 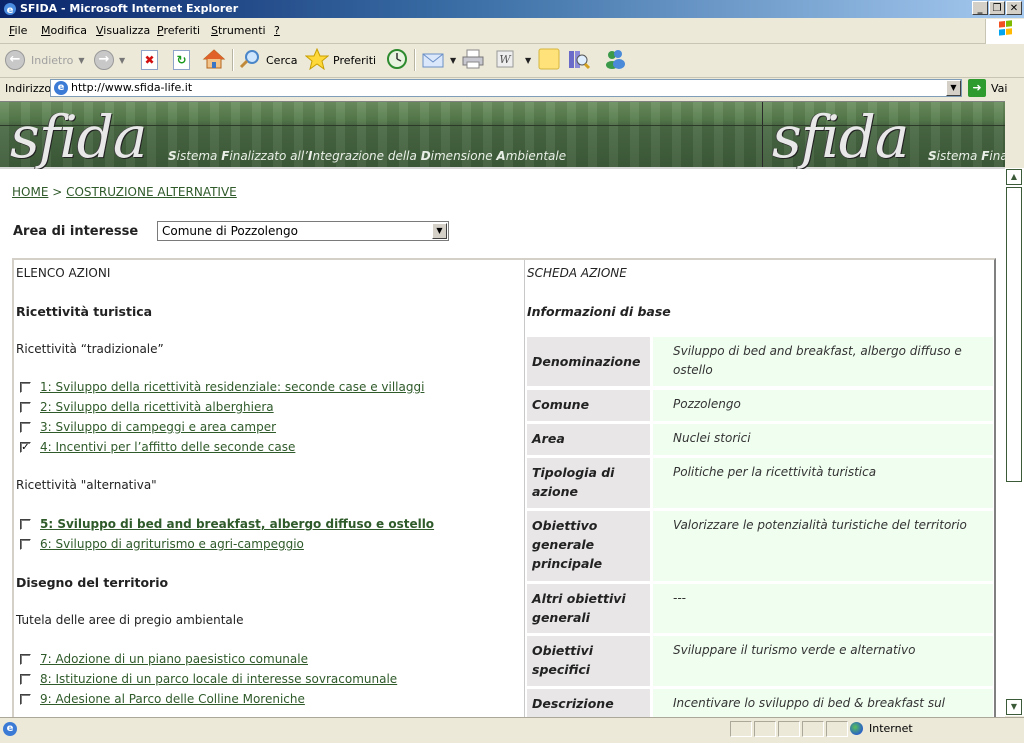 What do you see at coordinates (506, 88) in the screenshot?
I see `address-input: e http://www.sfida-life.it` at bounding box center [506, 88].